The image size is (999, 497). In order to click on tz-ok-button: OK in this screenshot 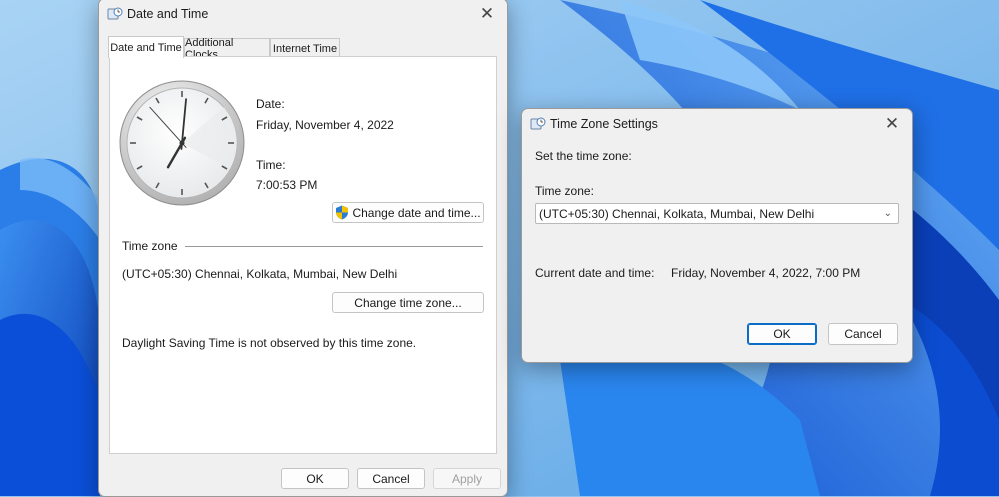, I will do `click(782, 334)`.